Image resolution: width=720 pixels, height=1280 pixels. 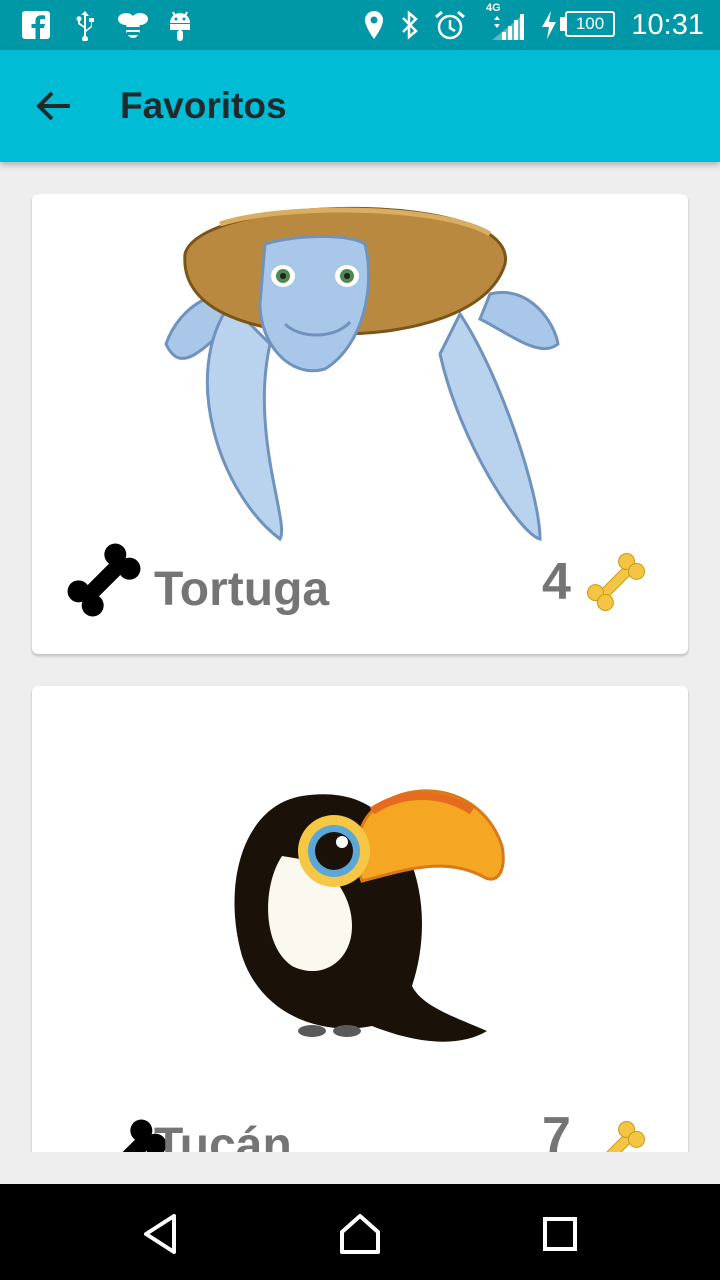 I want to click on app-bar: Favoritos, so click(x=360, y=106).